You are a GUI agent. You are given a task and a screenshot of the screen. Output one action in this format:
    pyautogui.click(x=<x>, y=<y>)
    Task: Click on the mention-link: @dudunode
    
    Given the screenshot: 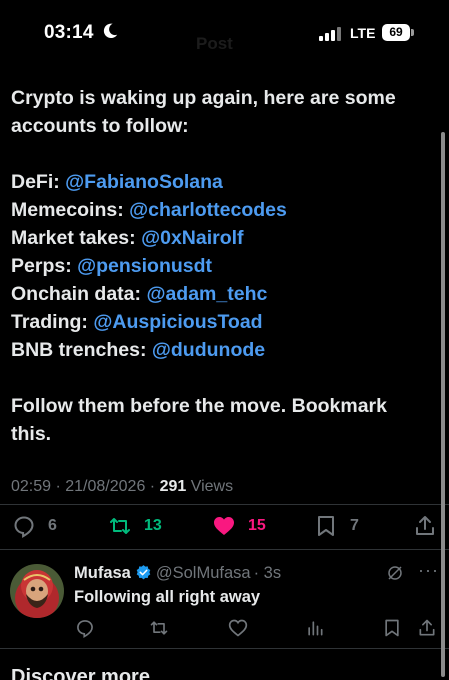 What is the action you would take?
    pyautogui.click(x=208, y=350)
    